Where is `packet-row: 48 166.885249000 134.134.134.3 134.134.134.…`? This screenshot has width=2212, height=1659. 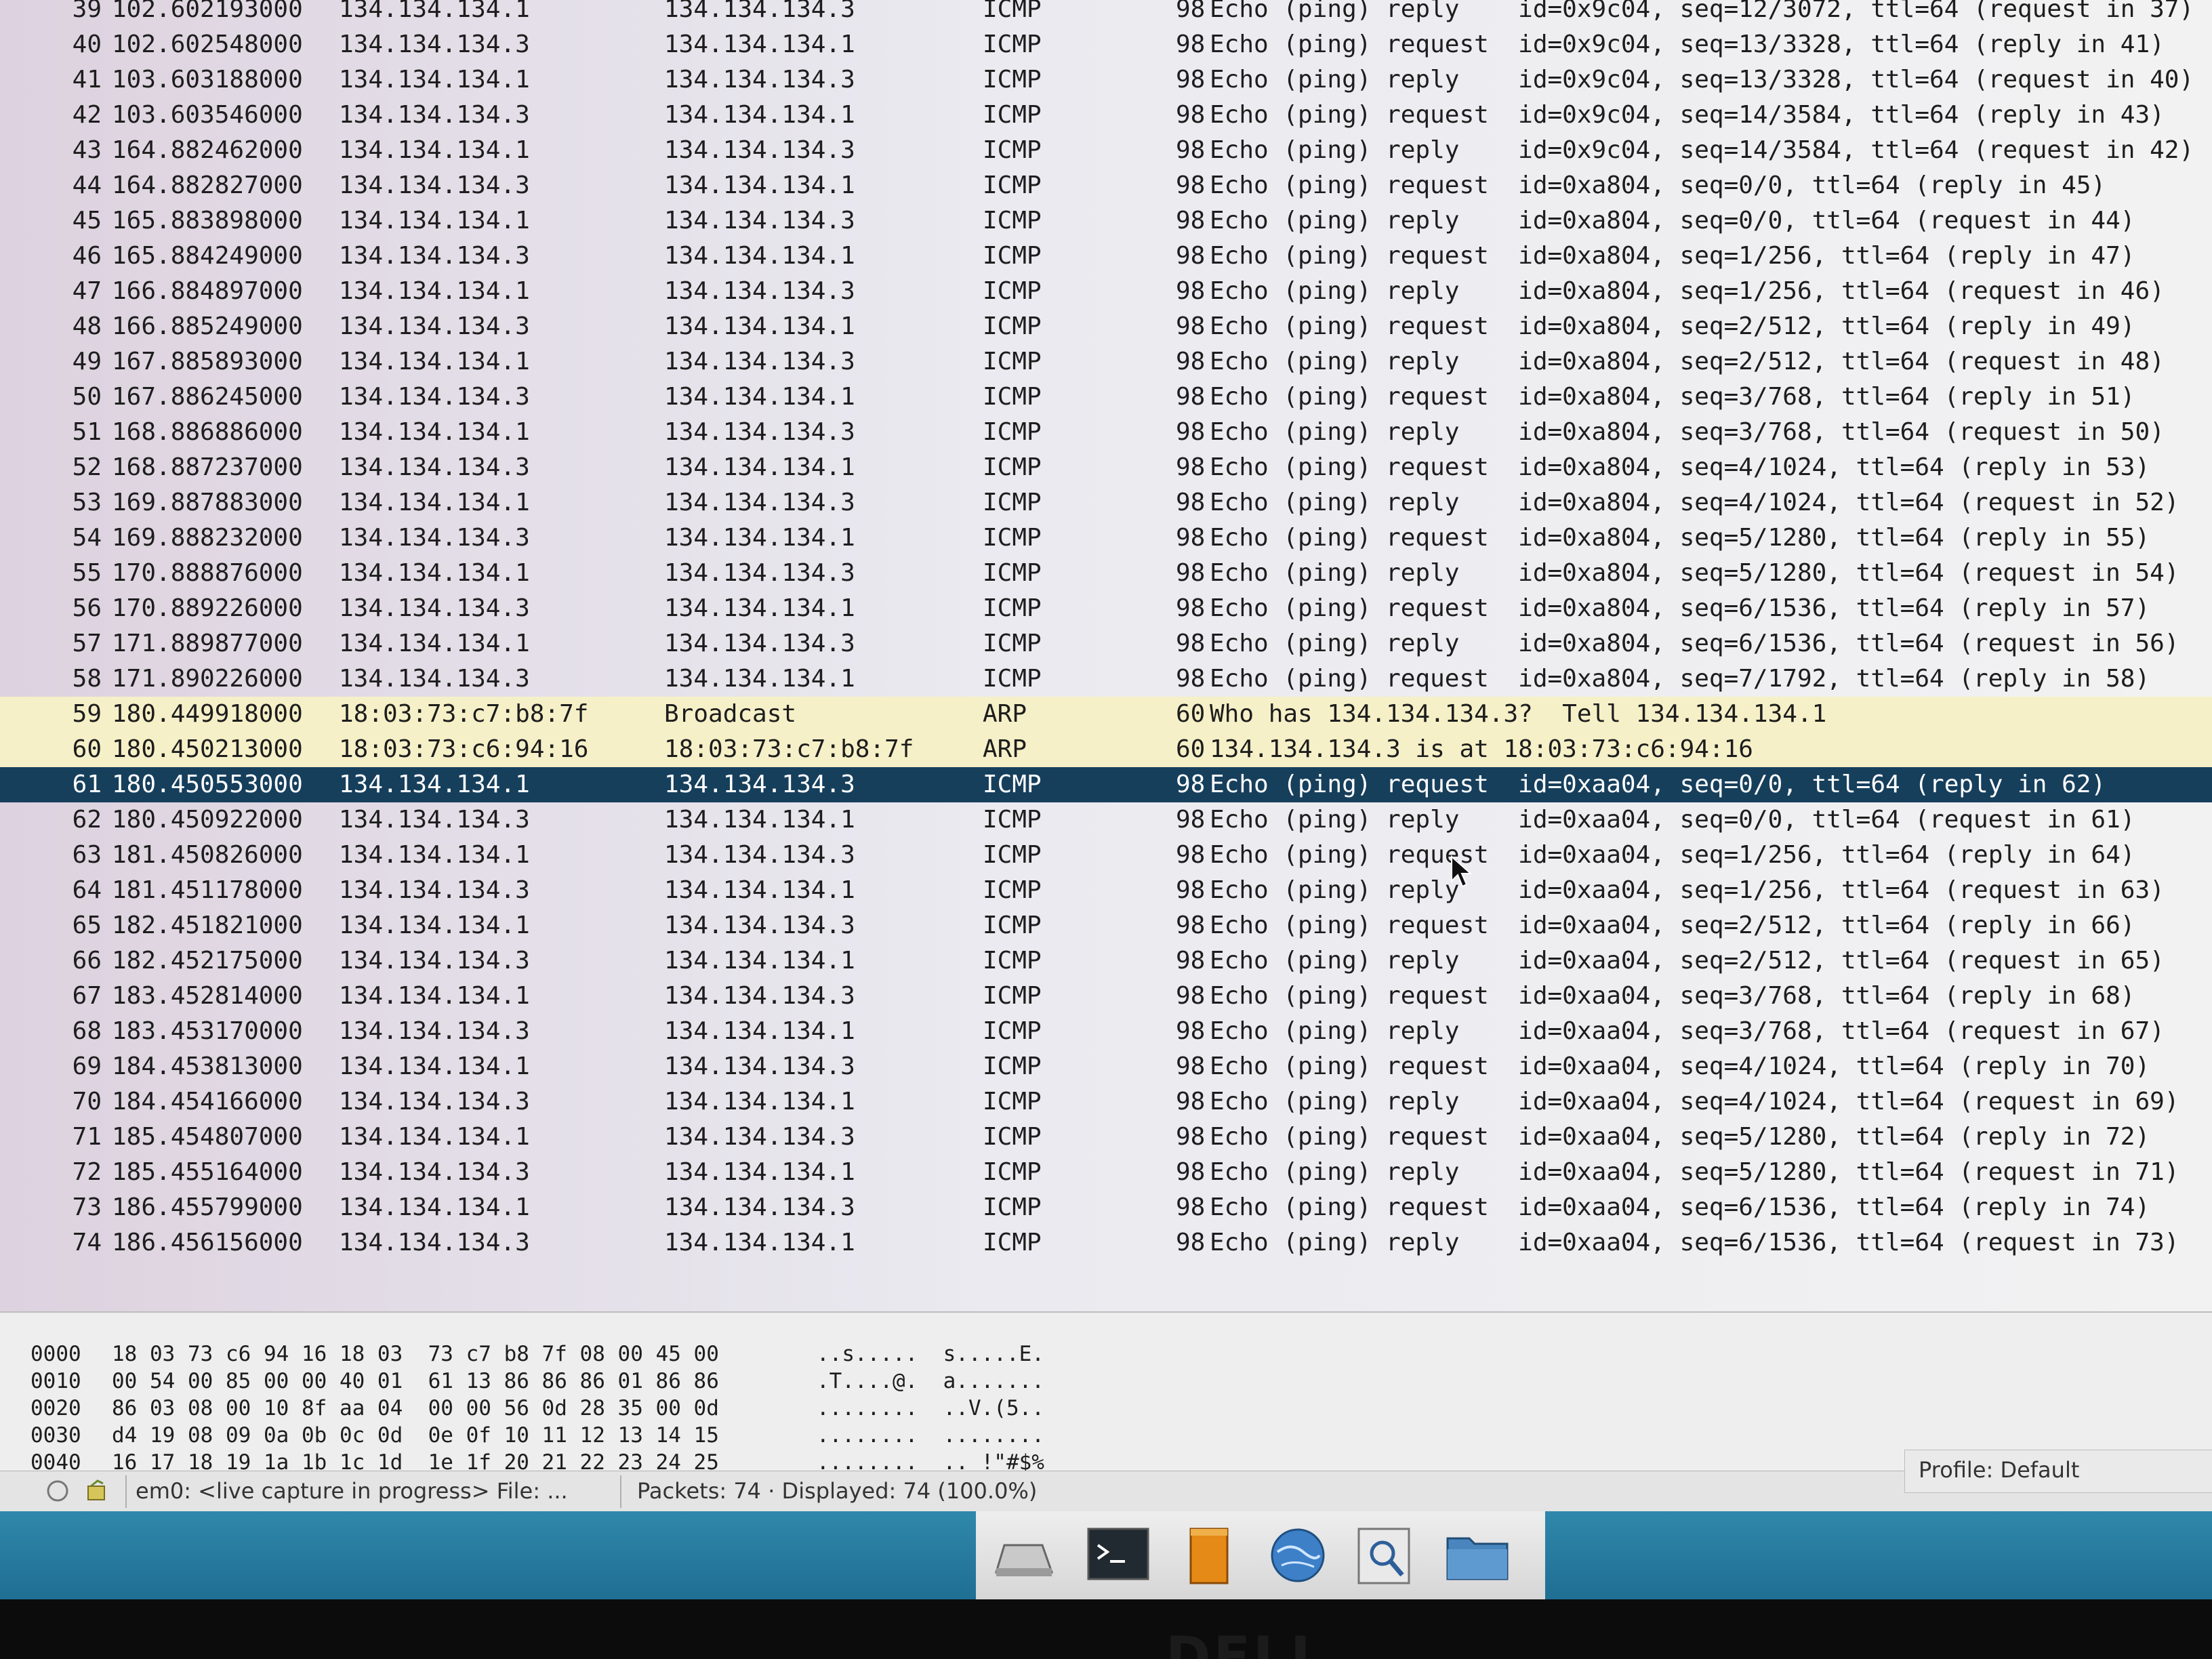
packet-row: 48 166.885249000 134.134.134.3 134.134.134.… is located at coordinates (1106, 326).